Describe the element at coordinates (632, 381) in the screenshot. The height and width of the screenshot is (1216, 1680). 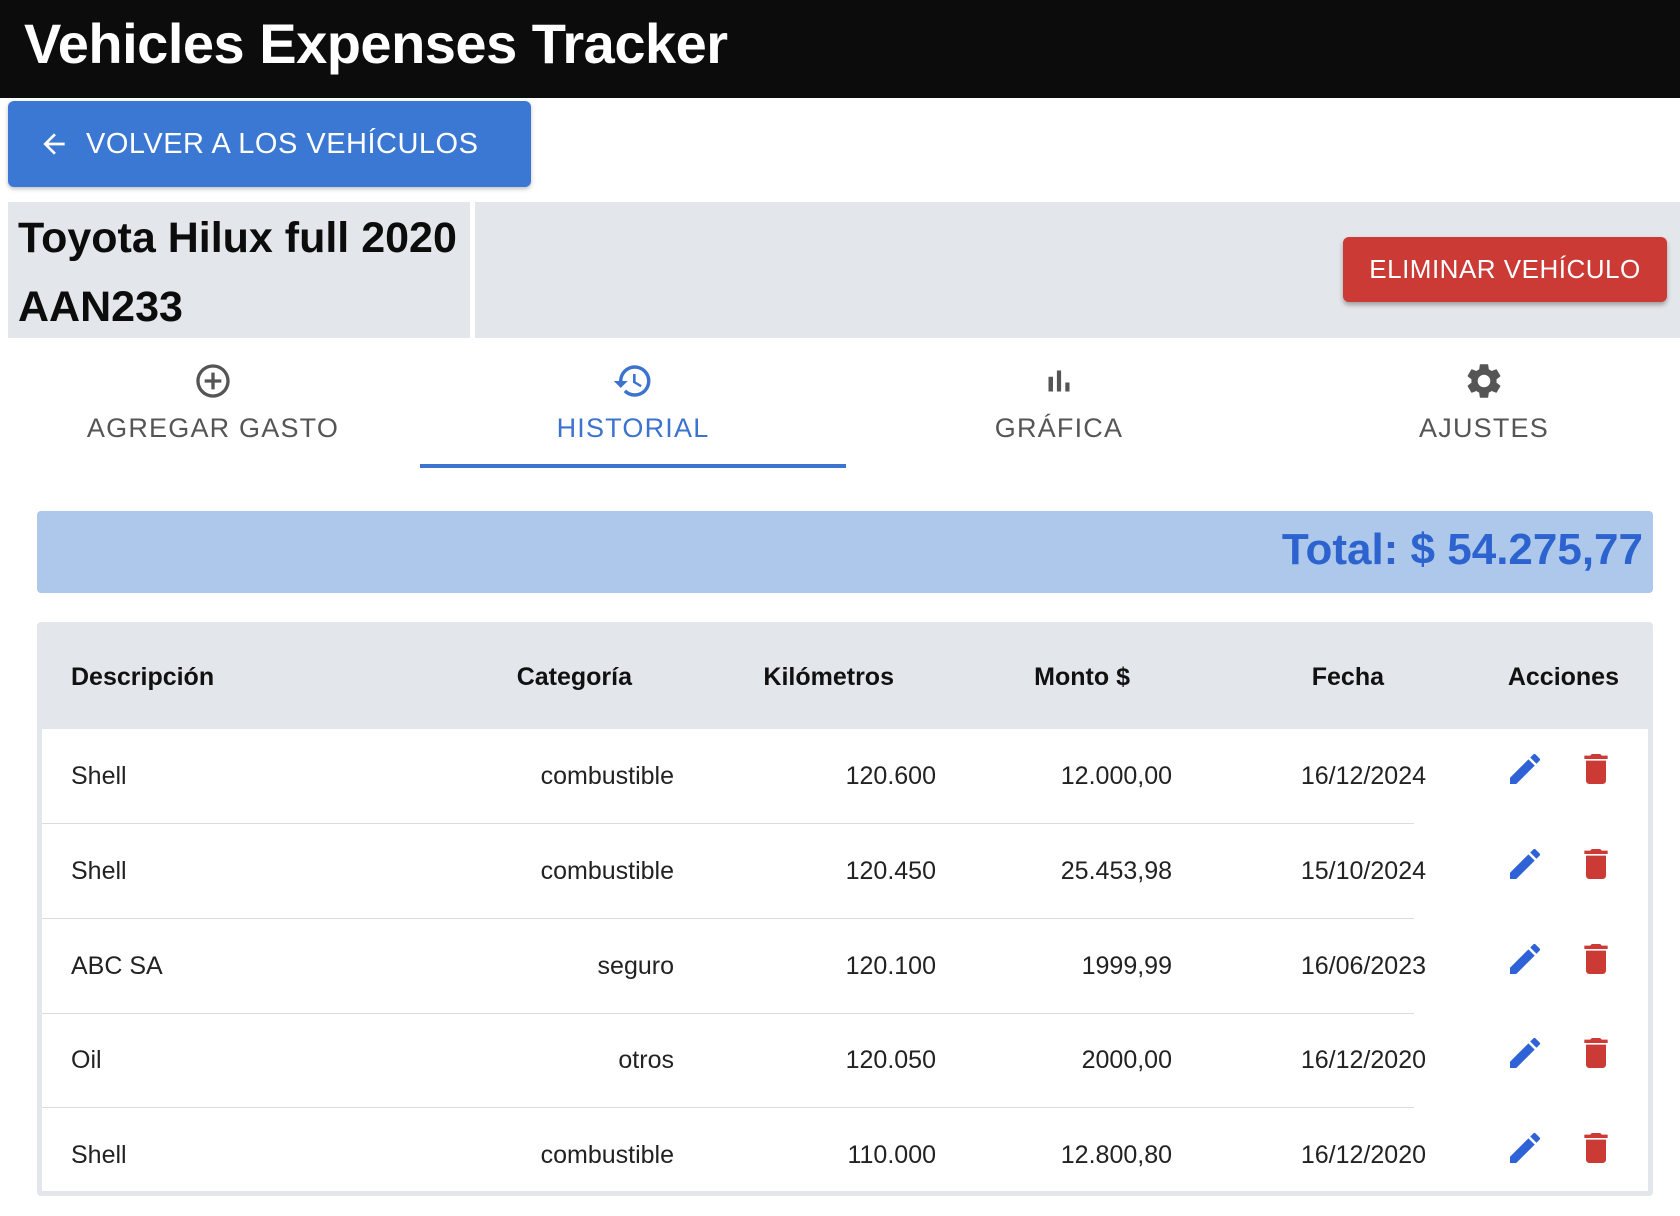
I see `history-icon` at that location.